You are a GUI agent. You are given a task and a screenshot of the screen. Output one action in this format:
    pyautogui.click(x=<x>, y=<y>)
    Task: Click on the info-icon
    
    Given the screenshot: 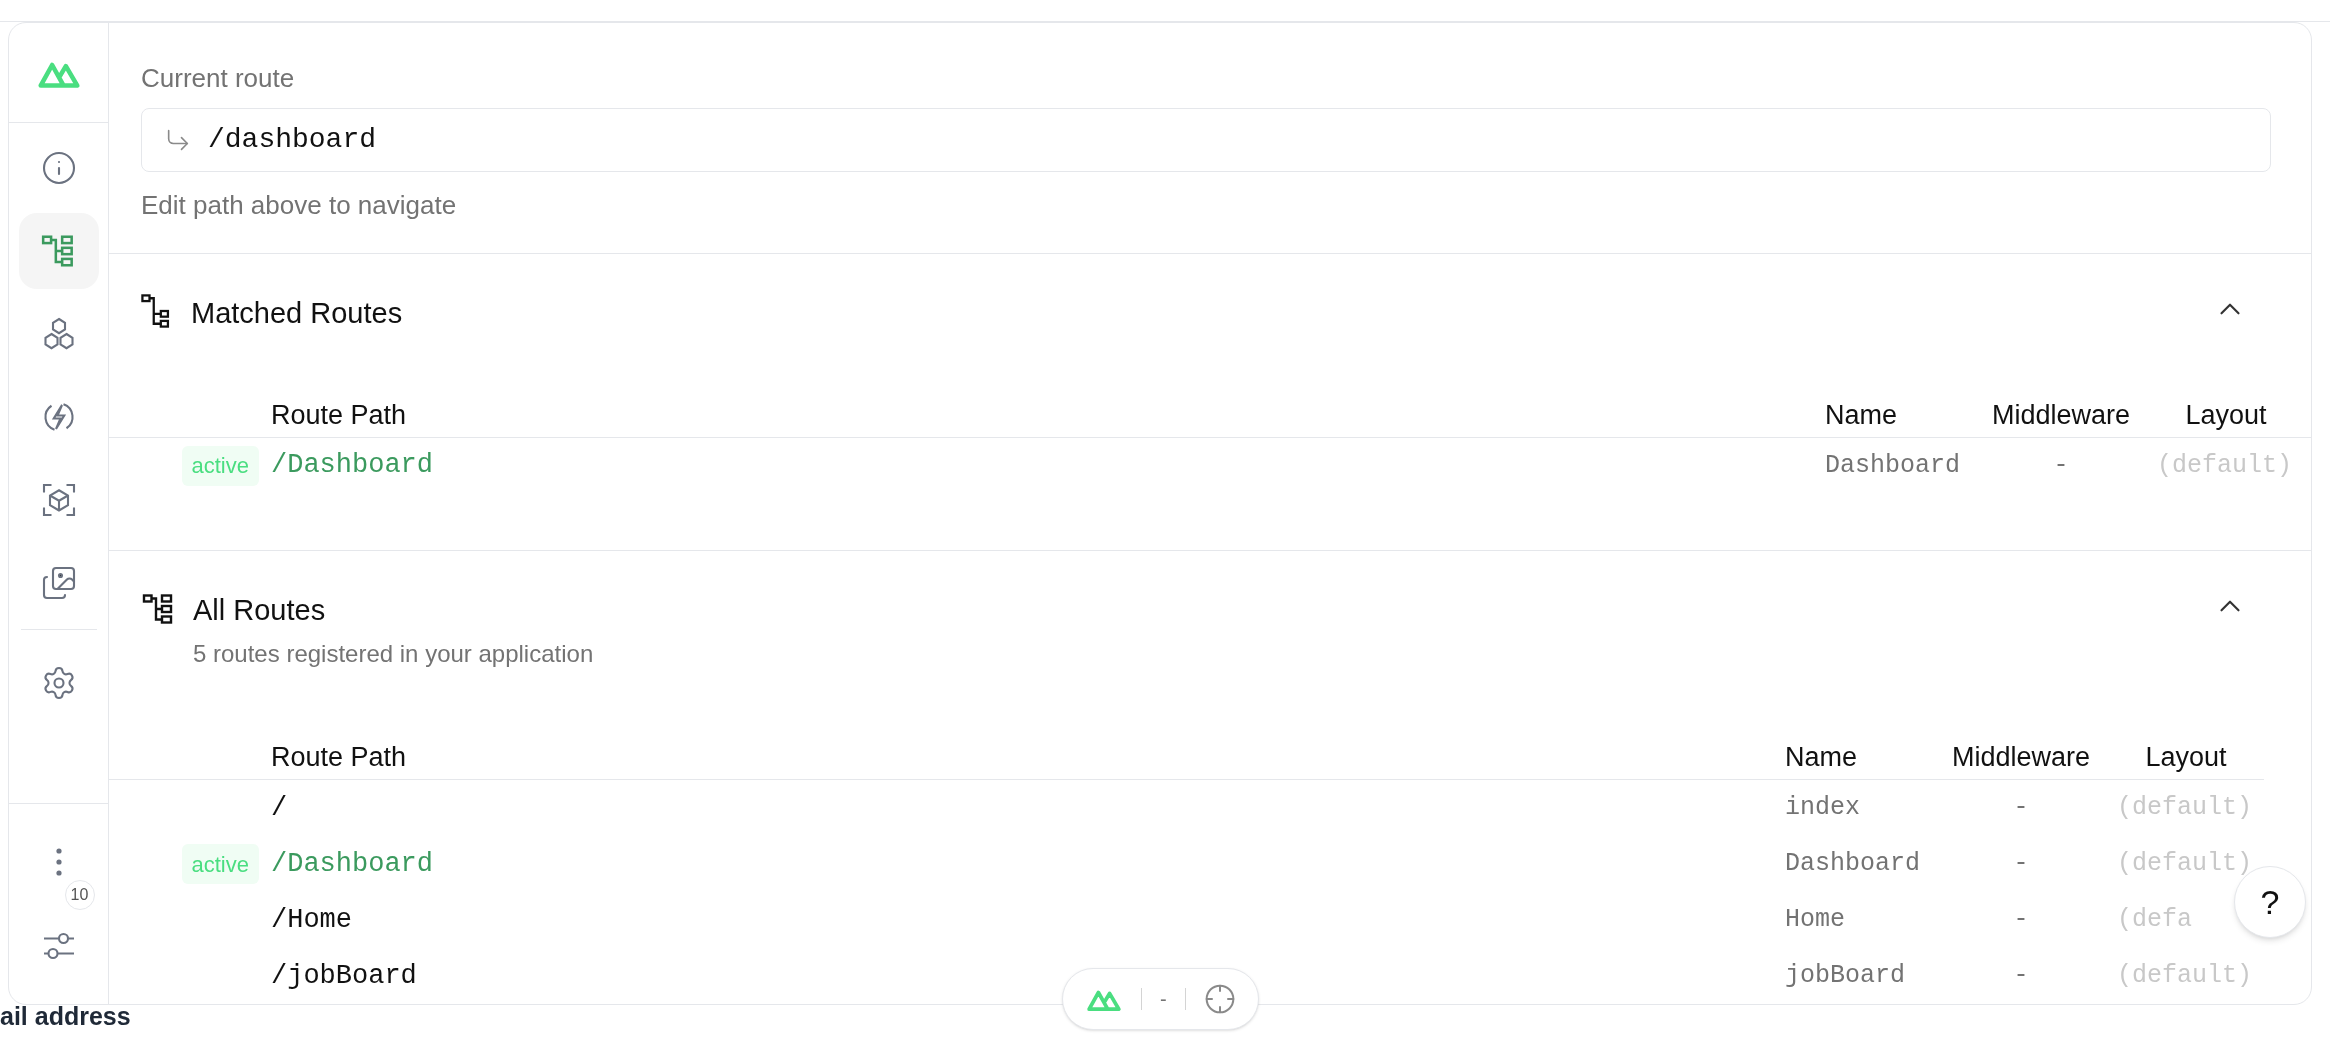 What is the action you would take?
    pyautogui.click(x=58, y=168)
    